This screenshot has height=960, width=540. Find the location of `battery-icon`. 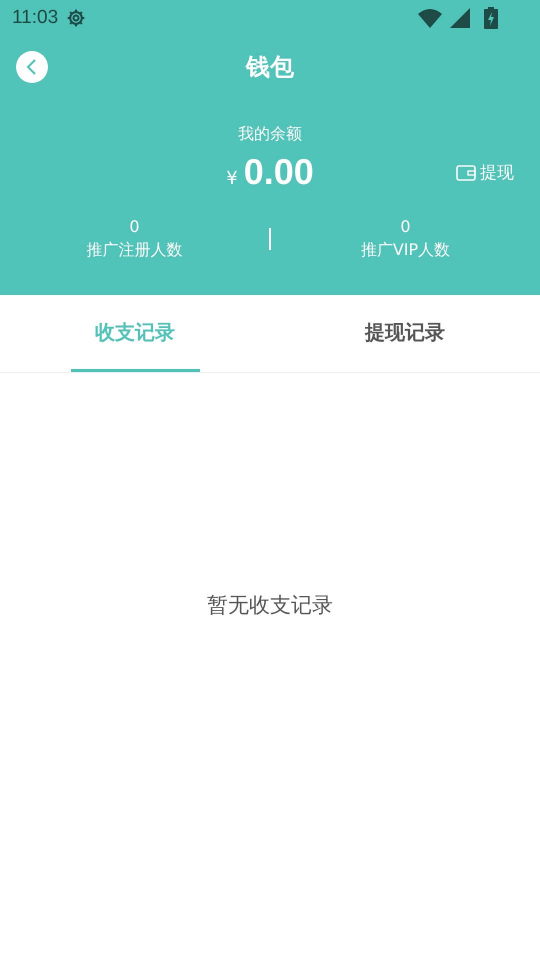

battery-icon is located at coordinates (491, 18).